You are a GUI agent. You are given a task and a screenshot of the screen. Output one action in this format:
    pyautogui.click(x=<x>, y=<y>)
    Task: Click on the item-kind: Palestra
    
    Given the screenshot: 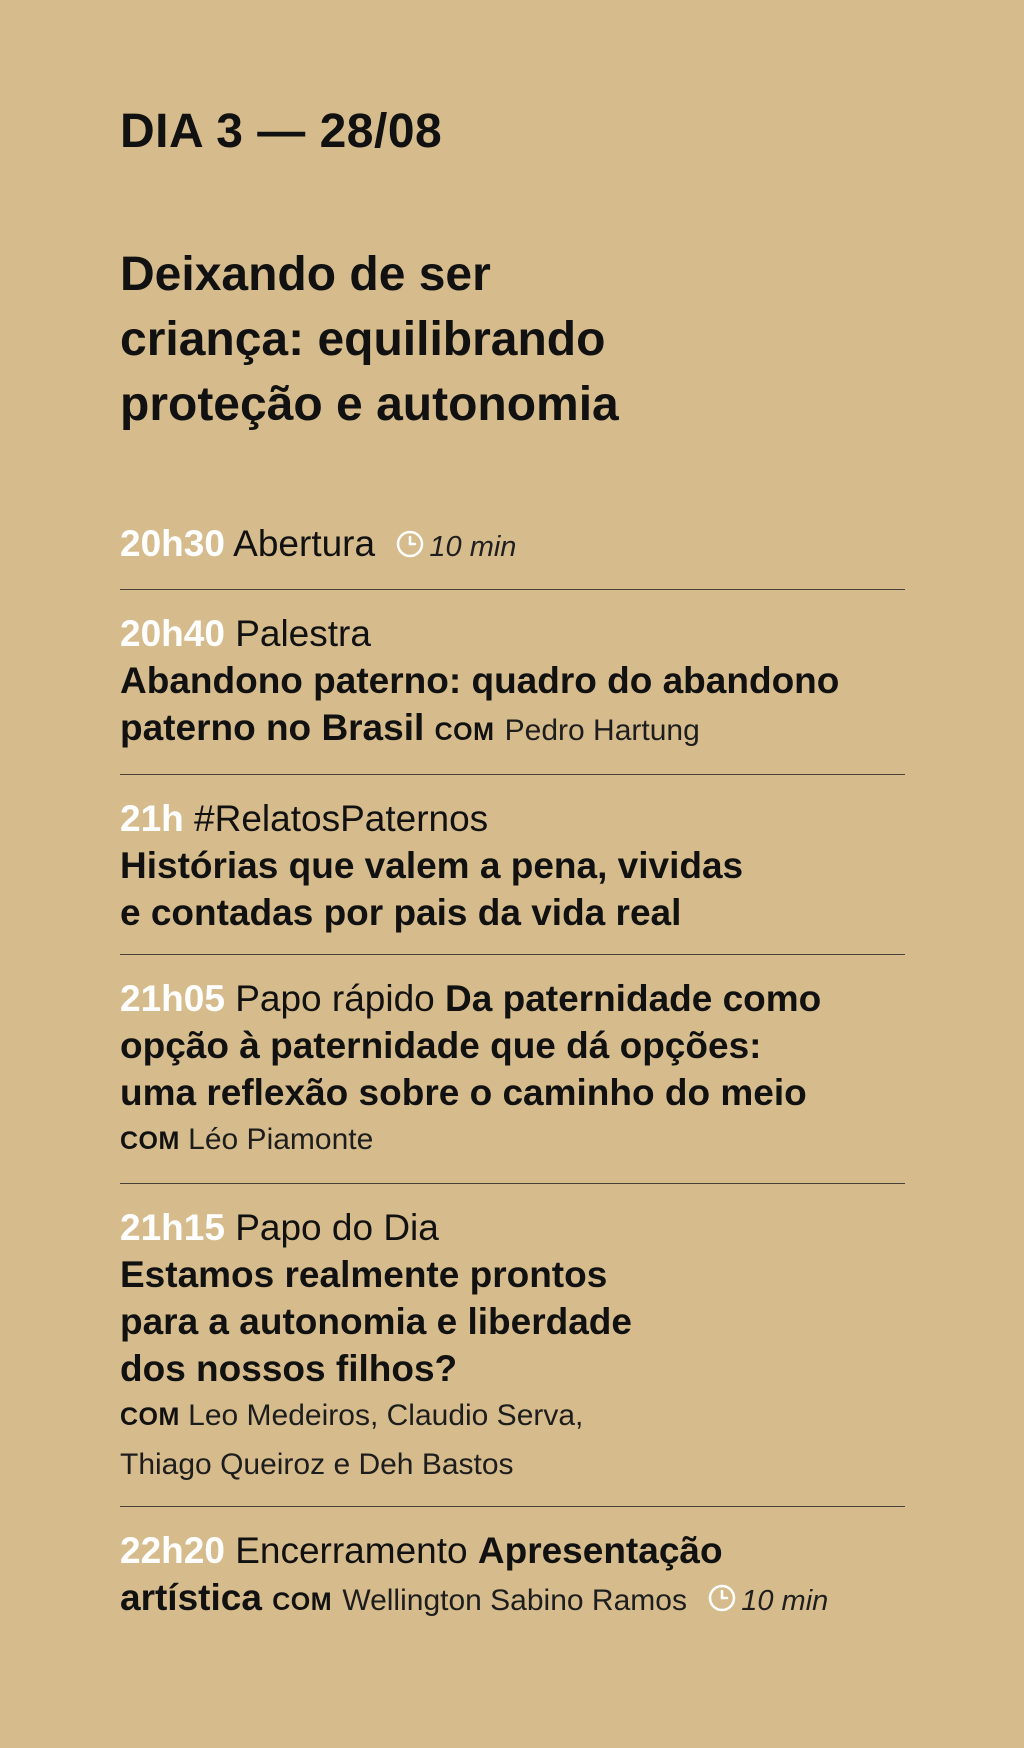 What is the action you would take?
    pyautogui.click(x=303, y=633)
    